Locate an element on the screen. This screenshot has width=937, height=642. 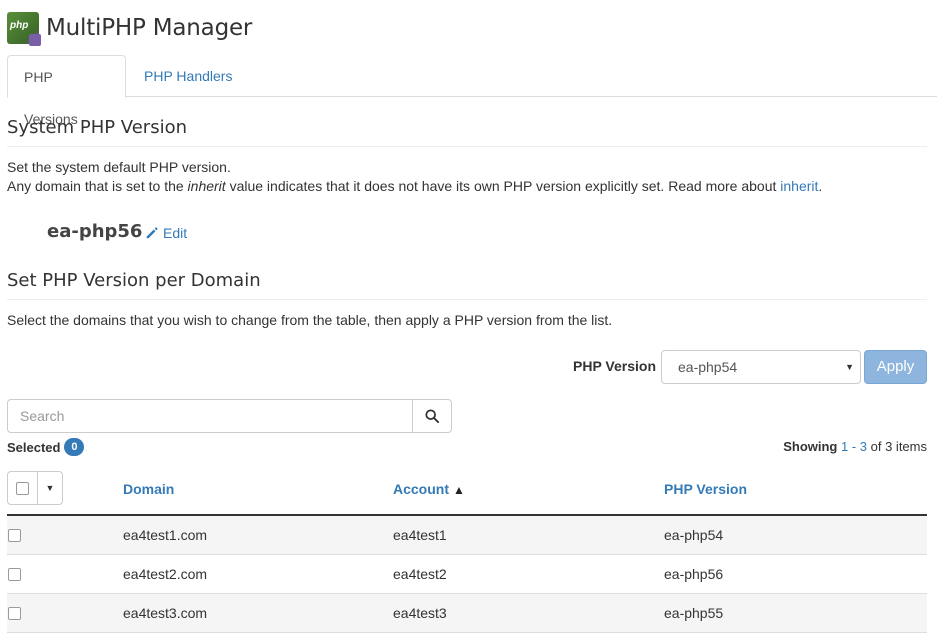
select-all-checkbox-wrapper is located at coordinates (22, 488).